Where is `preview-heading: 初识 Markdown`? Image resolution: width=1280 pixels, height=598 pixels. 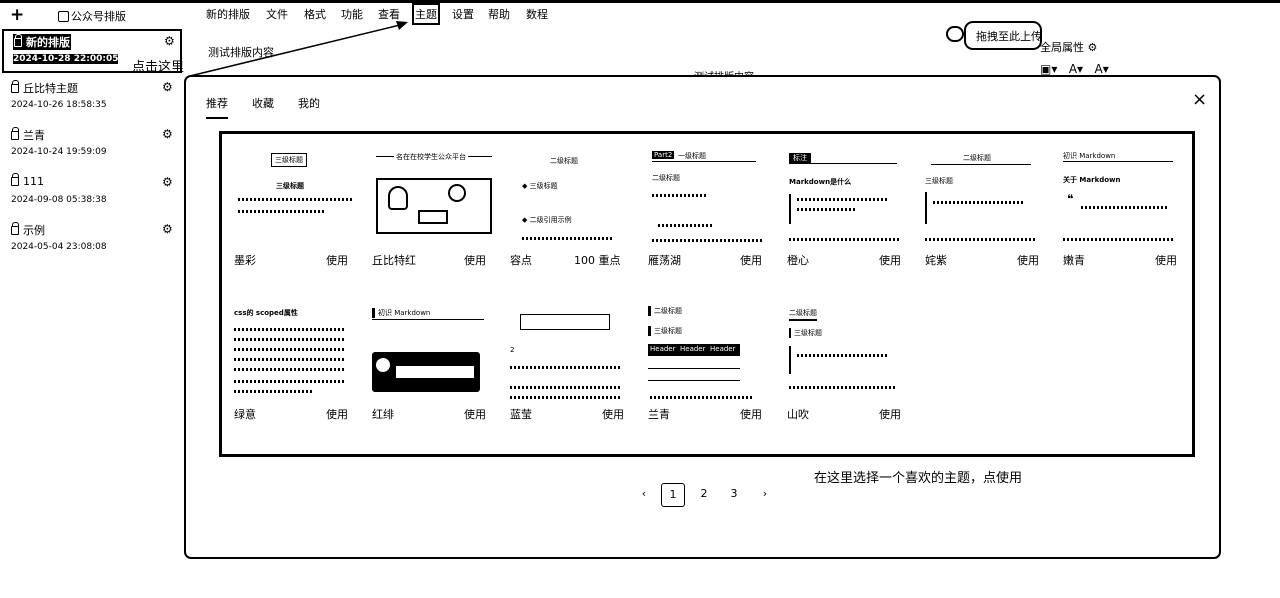
preview-heading: 初识 Markdown is located at coordinates (401, 313).